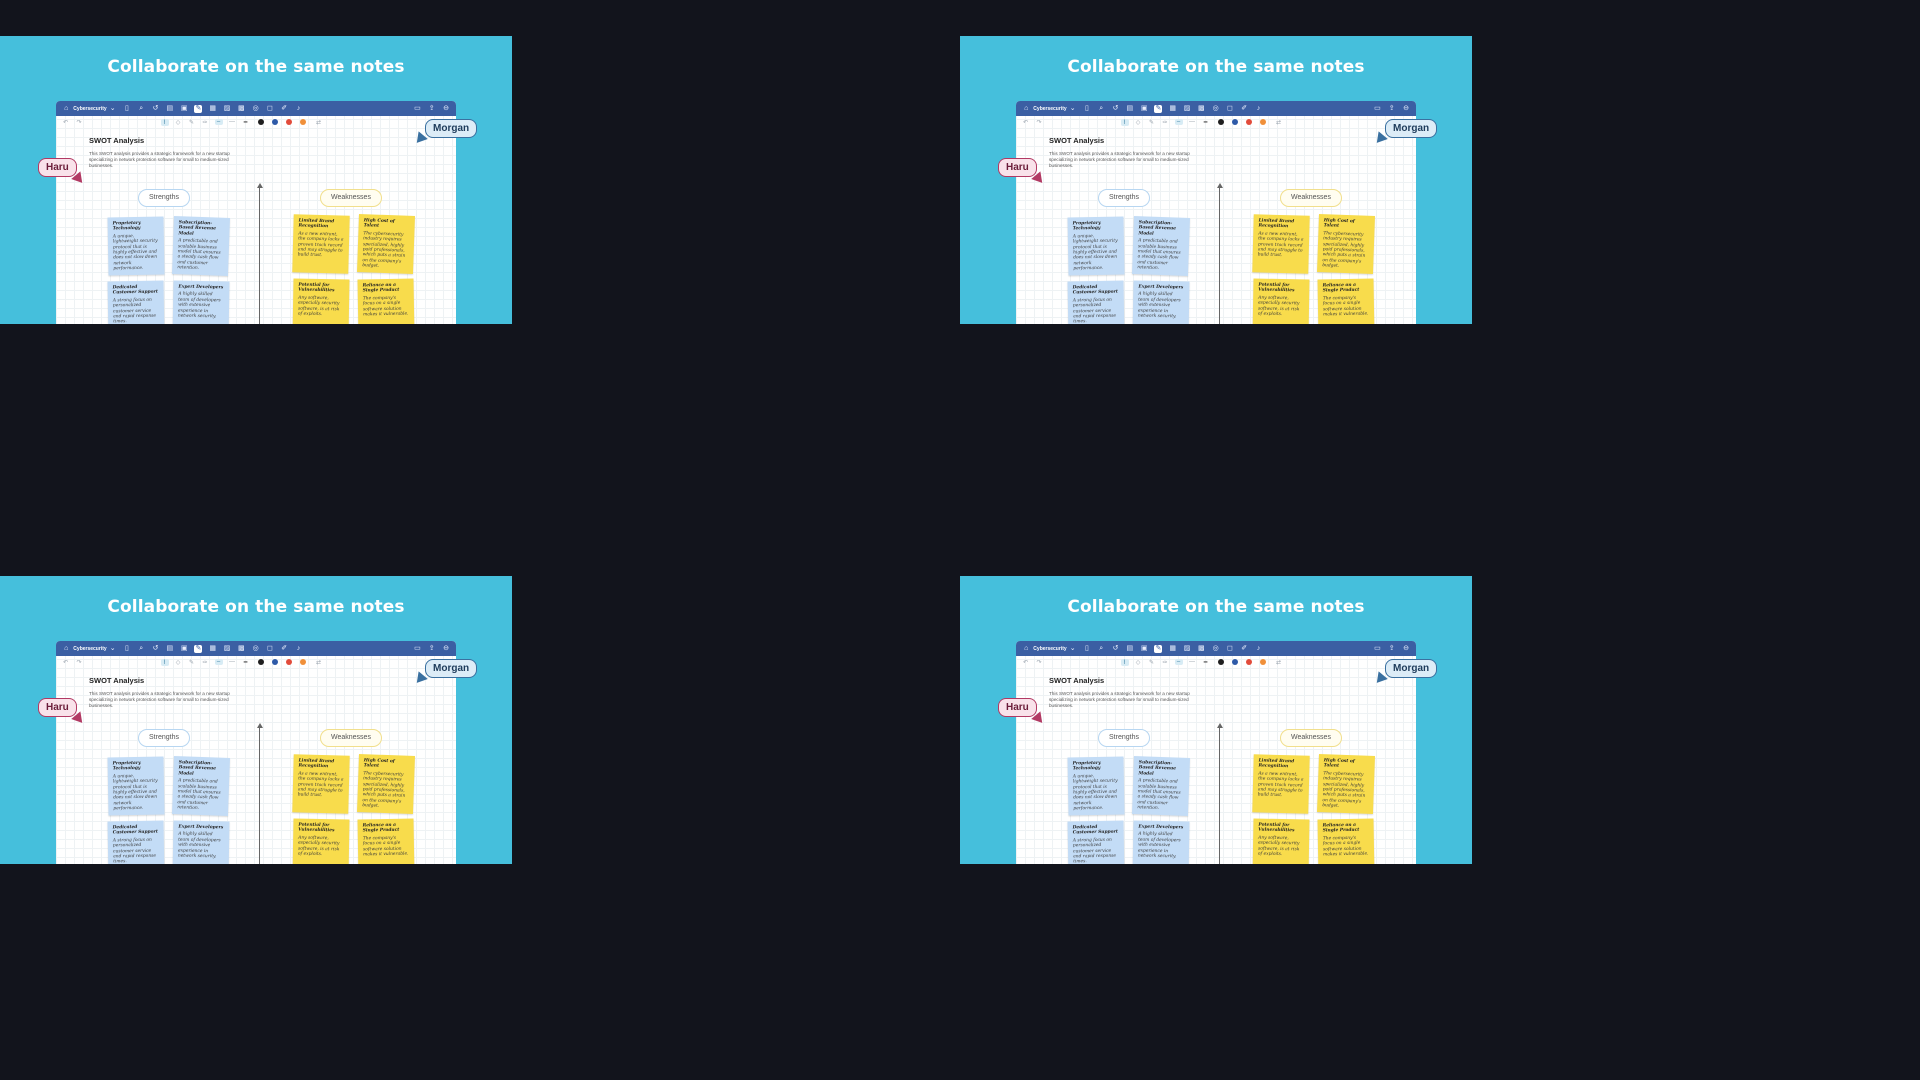 This screenshot has width=1920, height=1080. I want to click on pencil-icon: ✐, so click(1244, 649).